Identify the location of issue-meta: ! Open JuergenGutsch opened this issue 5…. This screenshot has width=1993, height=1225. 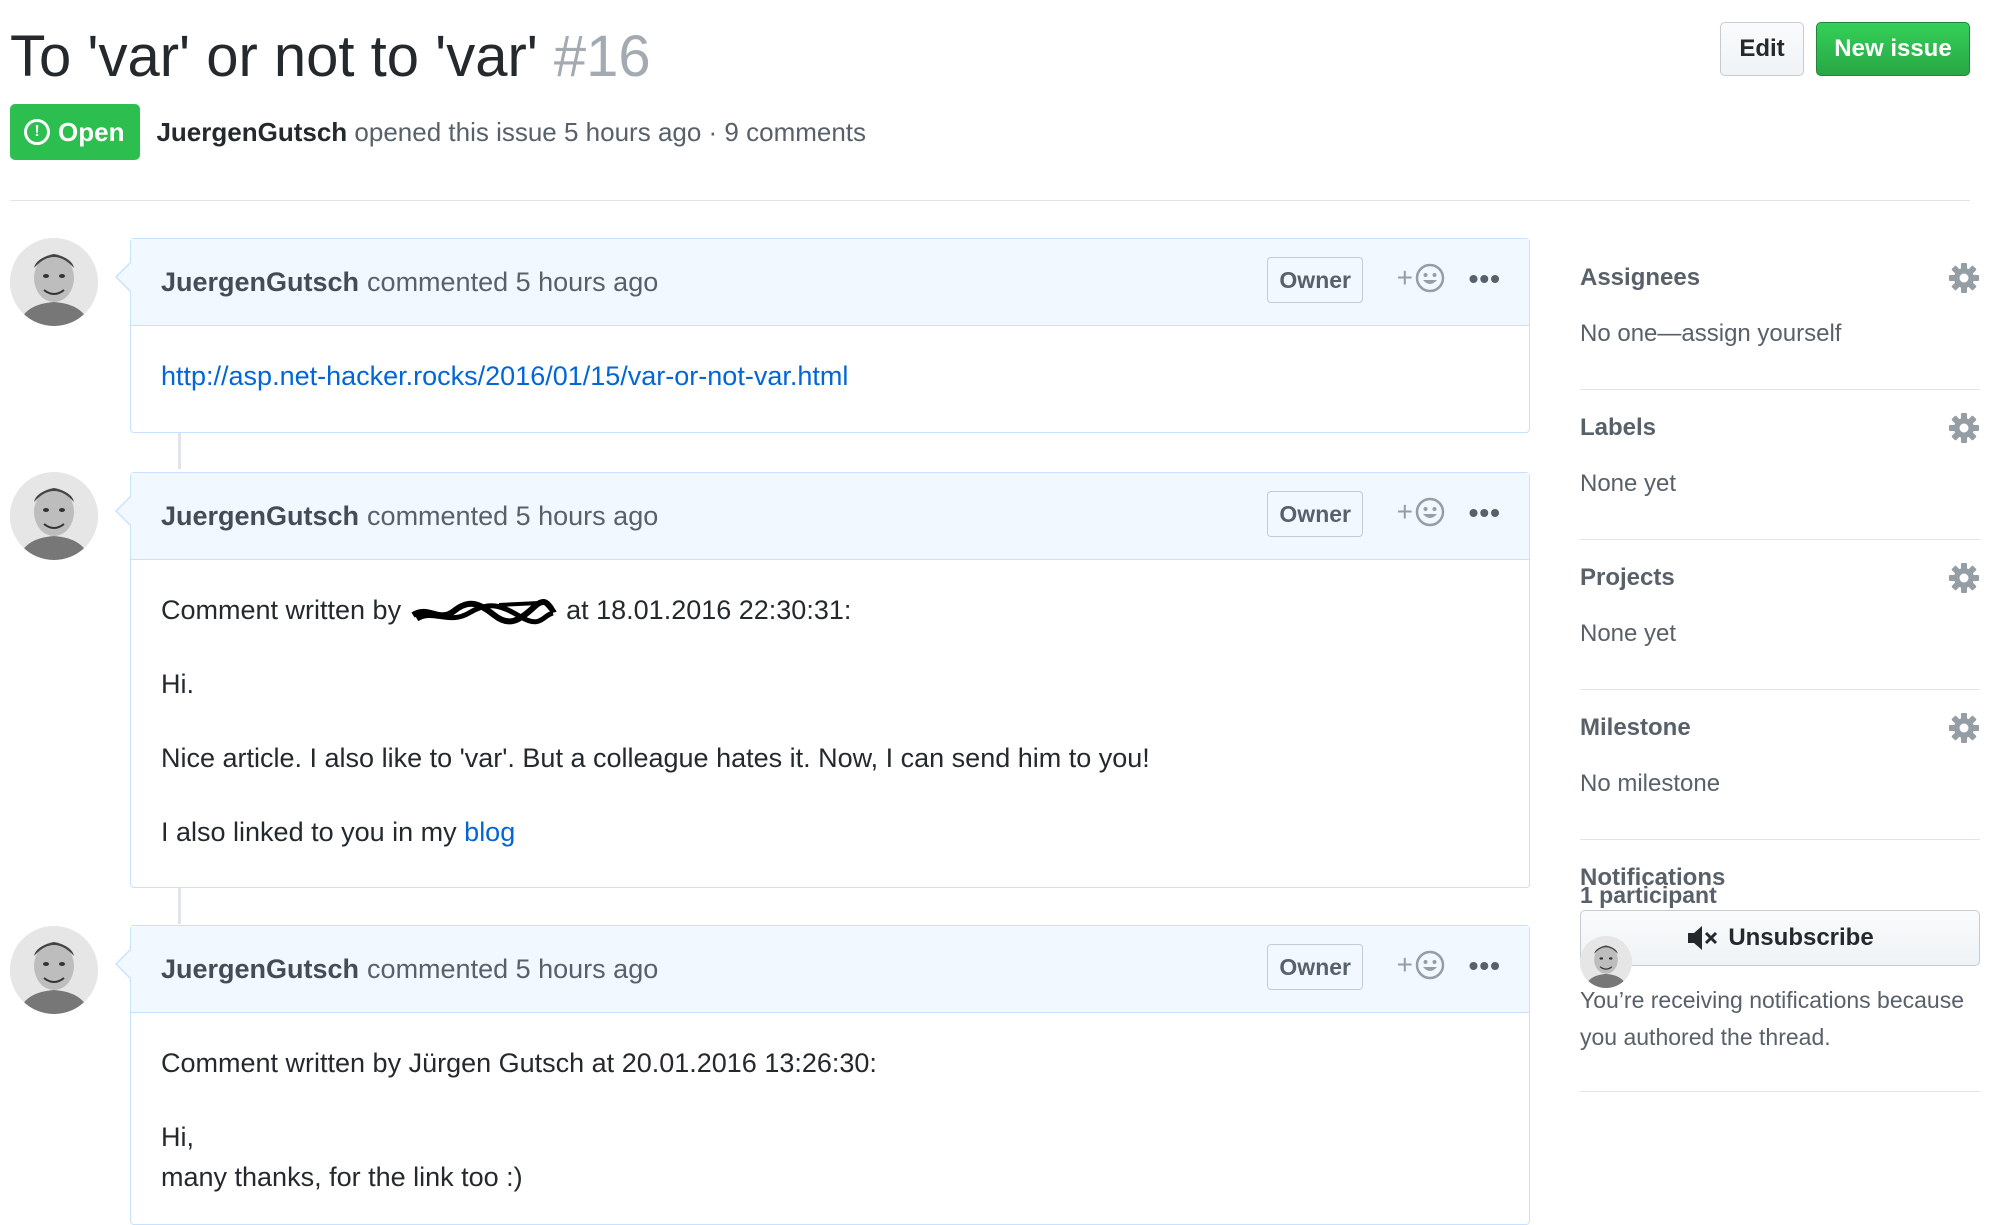
(438, 132).